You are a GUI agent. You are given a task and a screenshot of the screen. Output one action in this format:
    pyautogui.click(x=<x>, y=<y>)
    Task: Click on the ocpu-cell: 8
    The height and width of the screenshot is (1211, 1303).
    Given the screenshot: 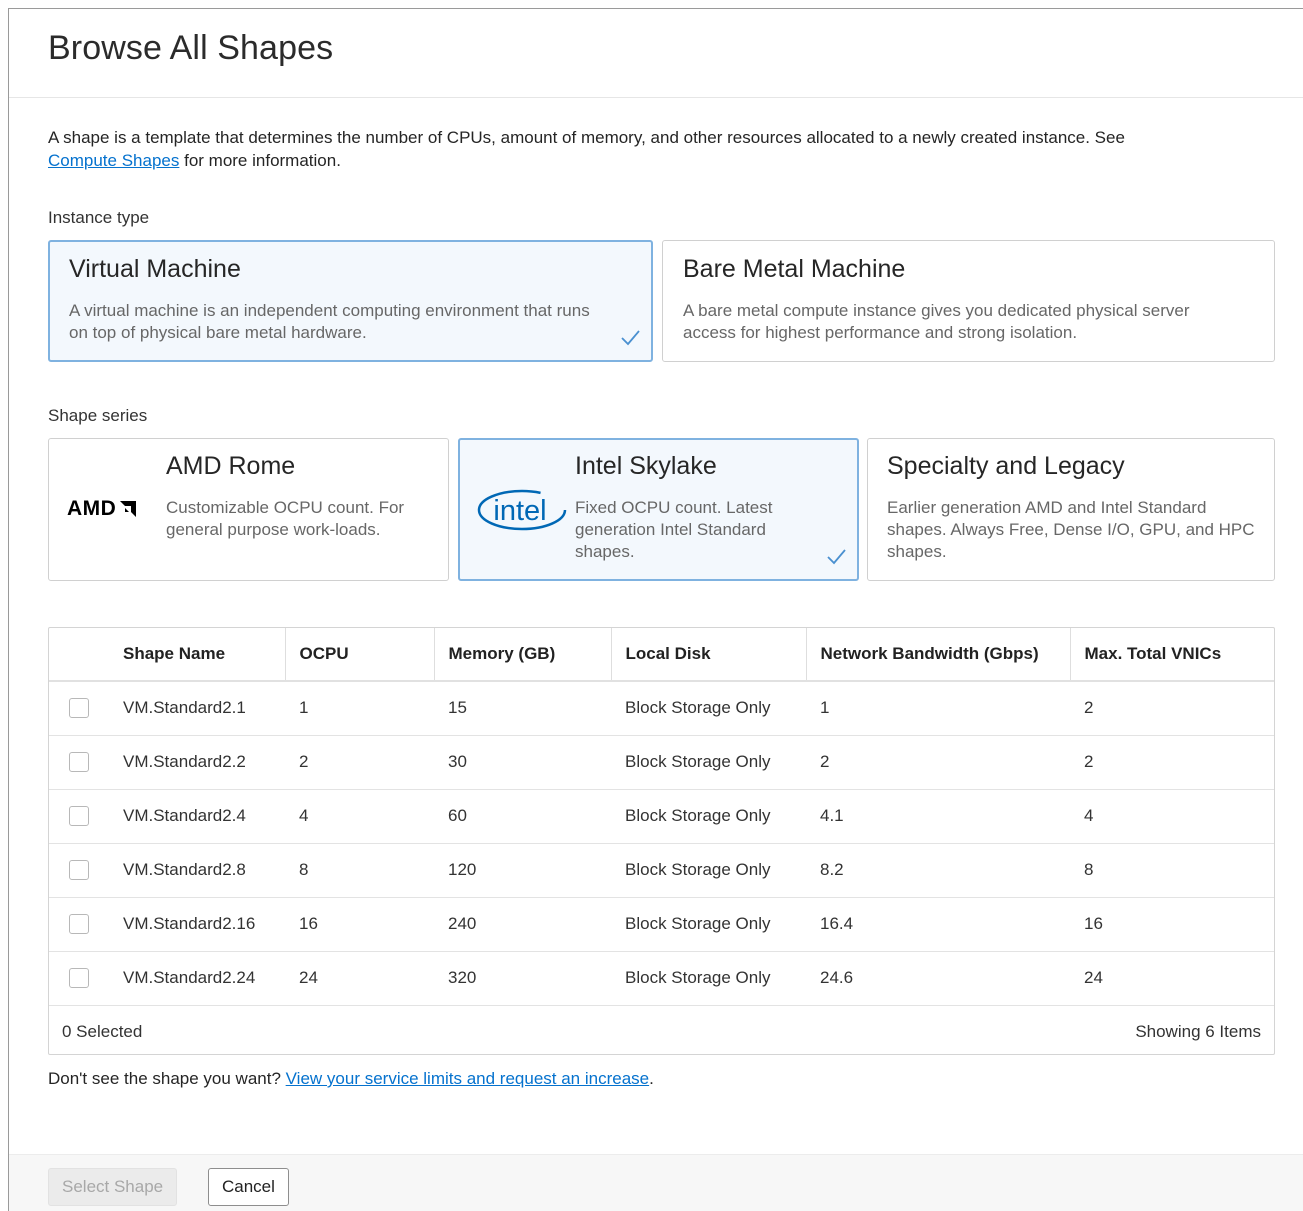 What is the action you would take?
    pyautogui.click(x=359, y=870)
    